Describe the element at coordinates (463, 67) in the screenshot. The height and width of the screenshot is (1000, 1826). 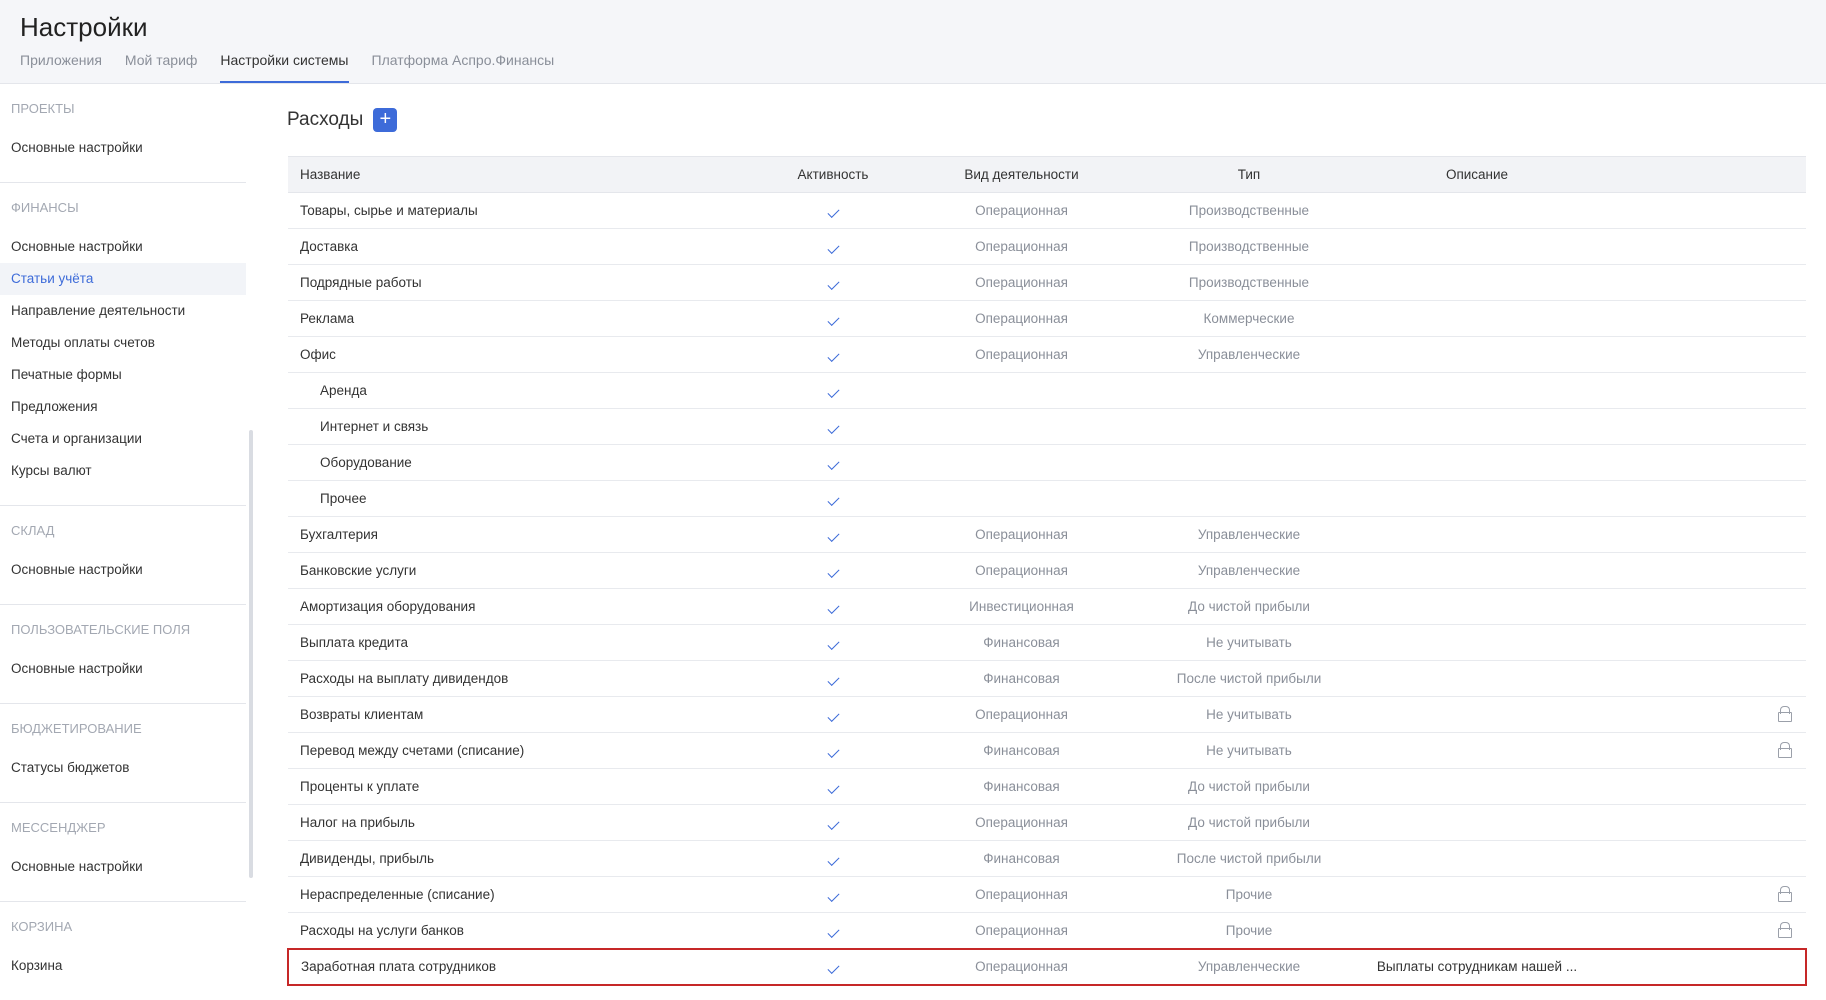
I see `tab-platform: Платформа Аспро.Финансы` at that location.